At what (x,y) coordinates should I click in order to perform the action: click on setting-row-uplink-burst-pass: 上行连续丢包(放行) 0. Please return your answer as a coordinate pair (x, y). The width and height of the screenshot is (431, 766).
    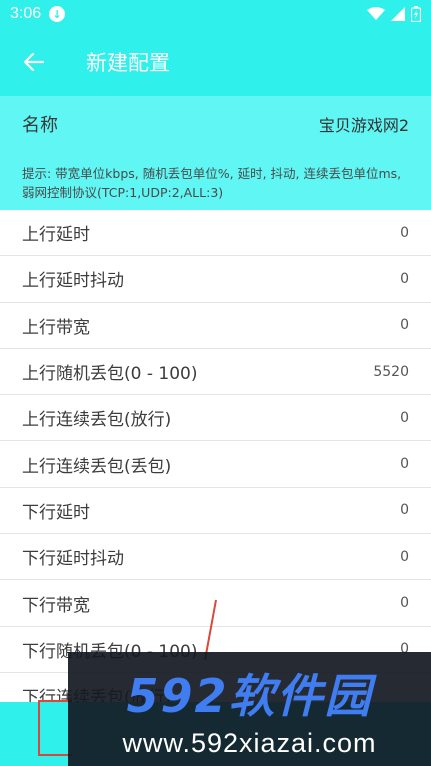
    Looking at the image, I should click on (215, 418).